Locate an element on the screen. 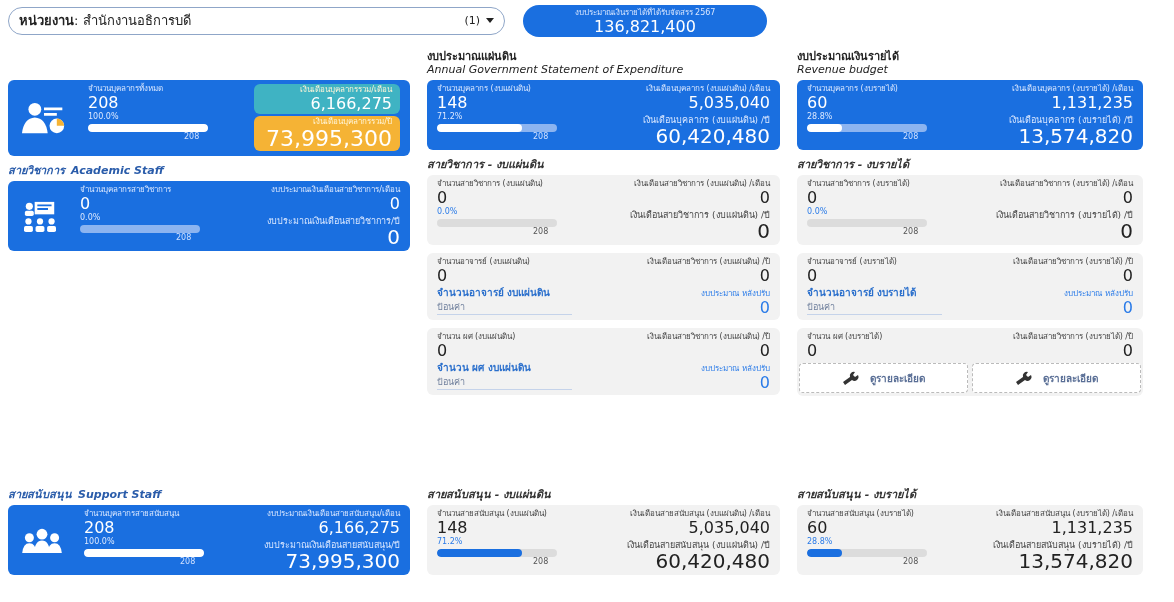 Image resolution: width=1174 pixels, height=602 pixels. section-title: สายสนับสนุน - งบแผ่นดิน is located at coordinates (489, 494).